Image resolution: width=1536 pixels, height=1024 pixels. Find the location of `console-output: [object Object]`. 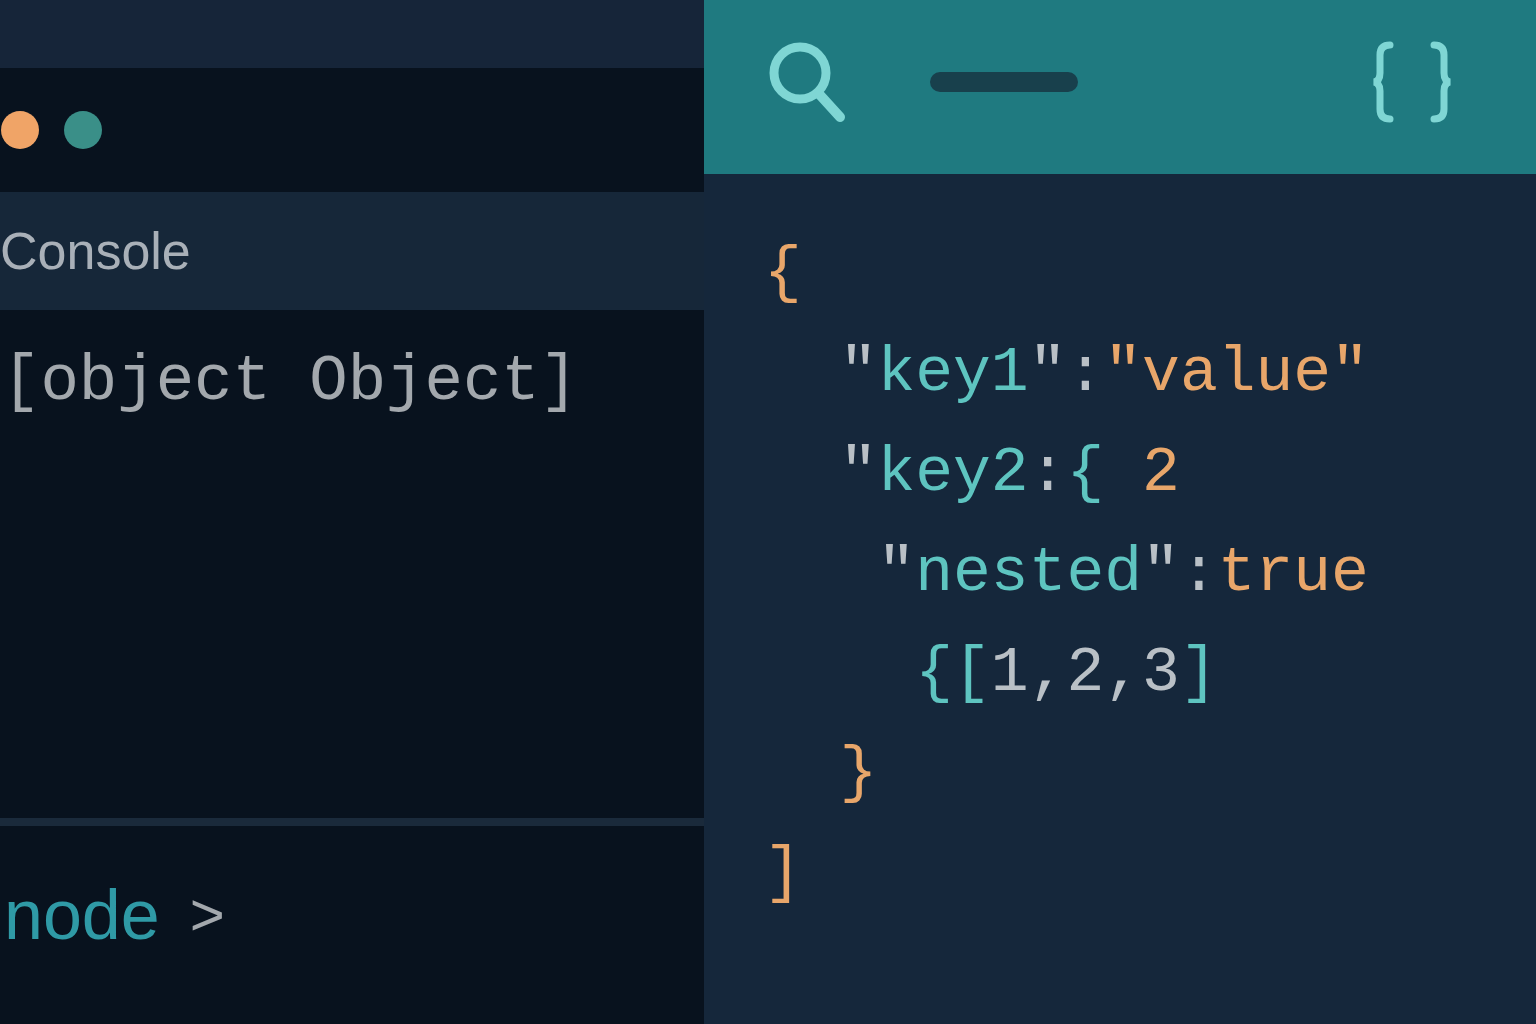

console-output: [object Object] is located at coordinates (290, 382).